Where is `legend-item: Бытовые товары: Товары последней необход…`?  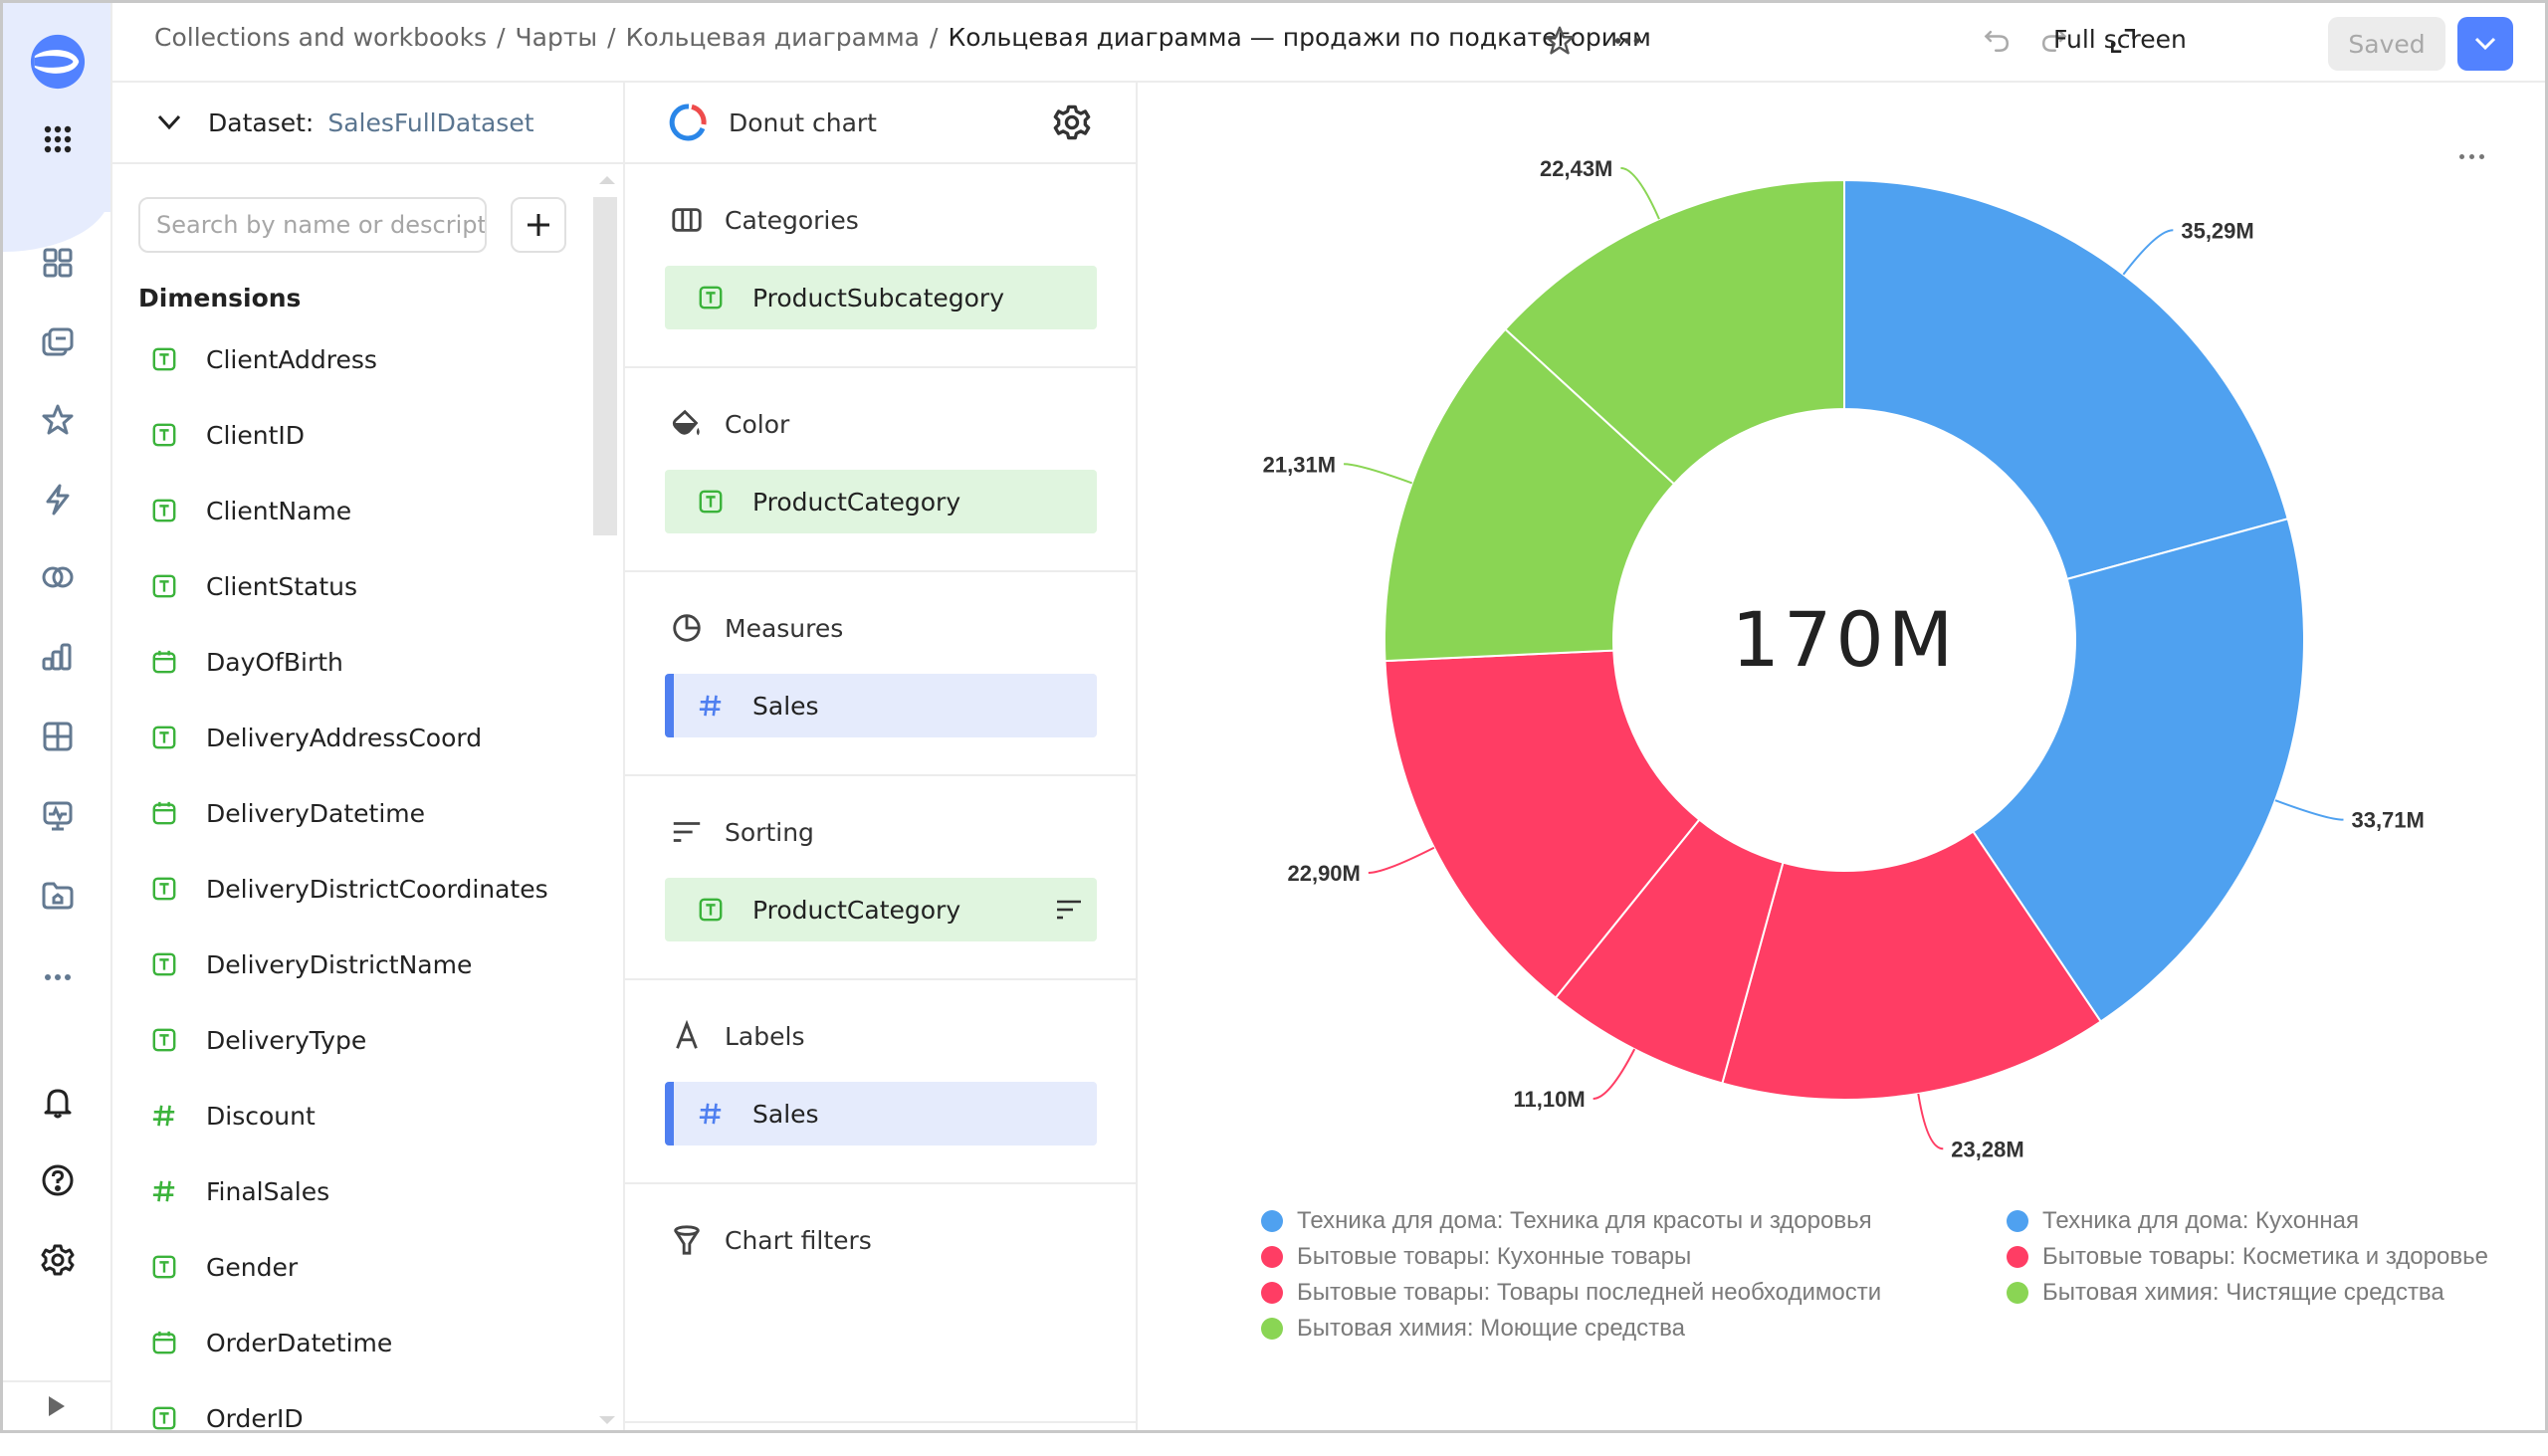
legend-item: Бытовые товары: Товары последней необход… is located at coordinates (1612, 1293).